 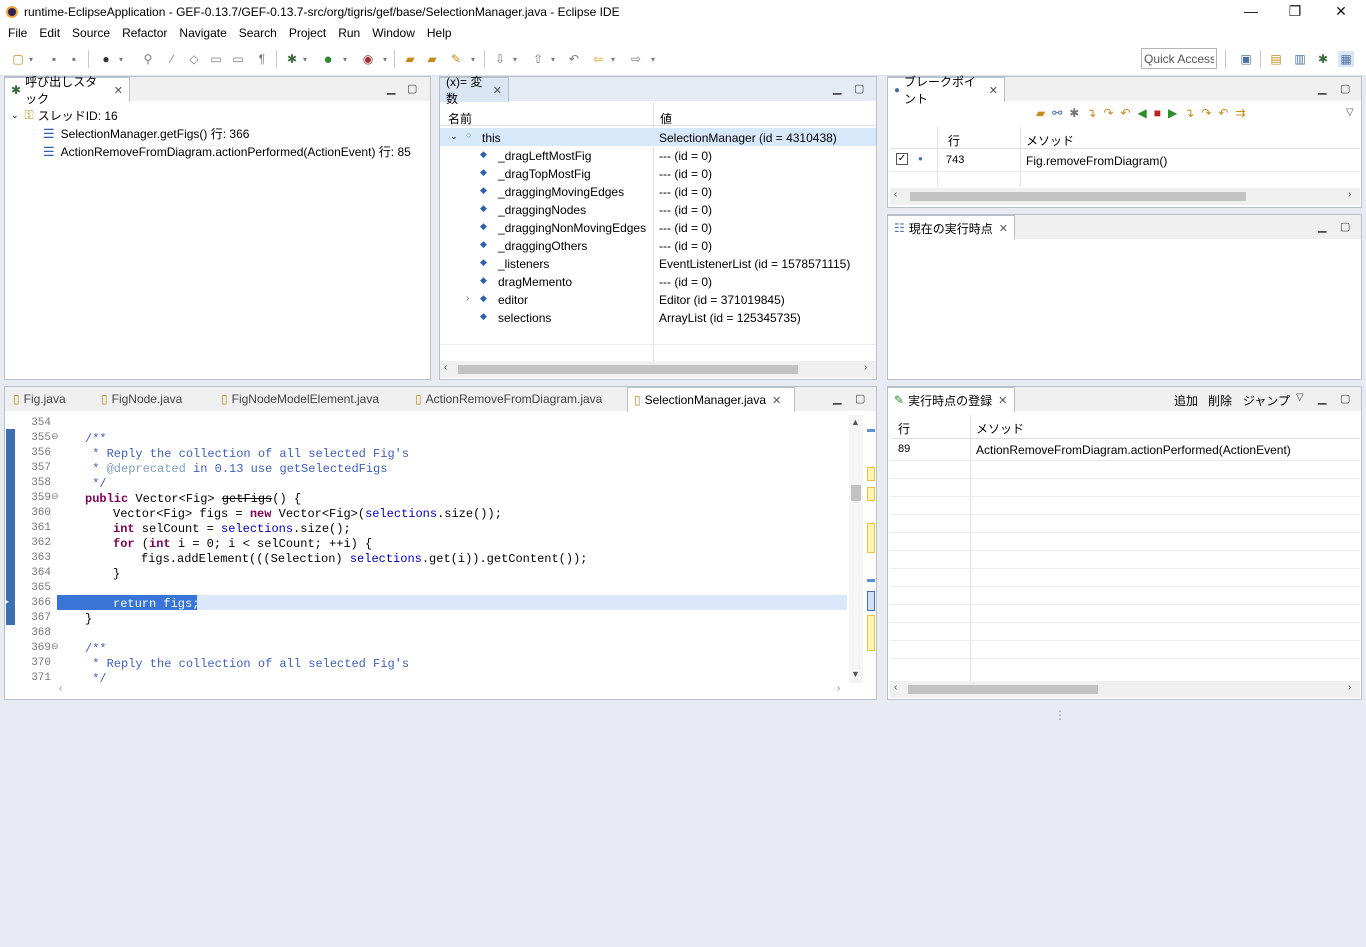 What do you see at coordinates (572, 228) in the screenshot?
I see `variable-name: _draggingNonMovingEdges` at bounding box center [572, 228].